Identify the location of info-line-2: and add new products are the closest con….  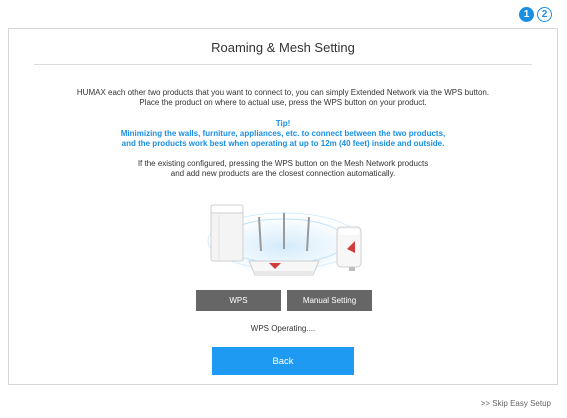
(283, 173).